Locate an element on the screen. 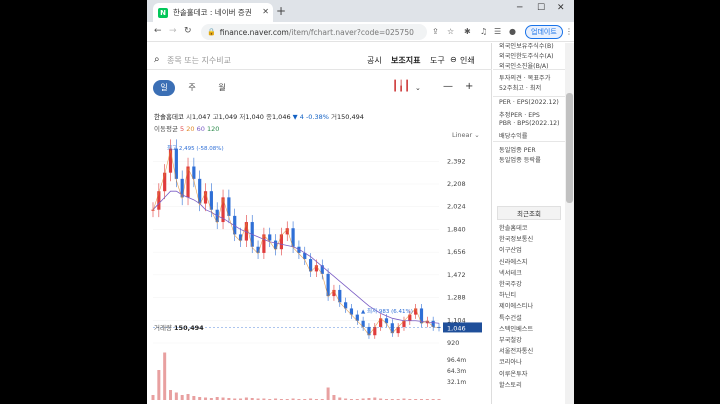  recent-item: 이구산업 is located at coordinates (510, 249).